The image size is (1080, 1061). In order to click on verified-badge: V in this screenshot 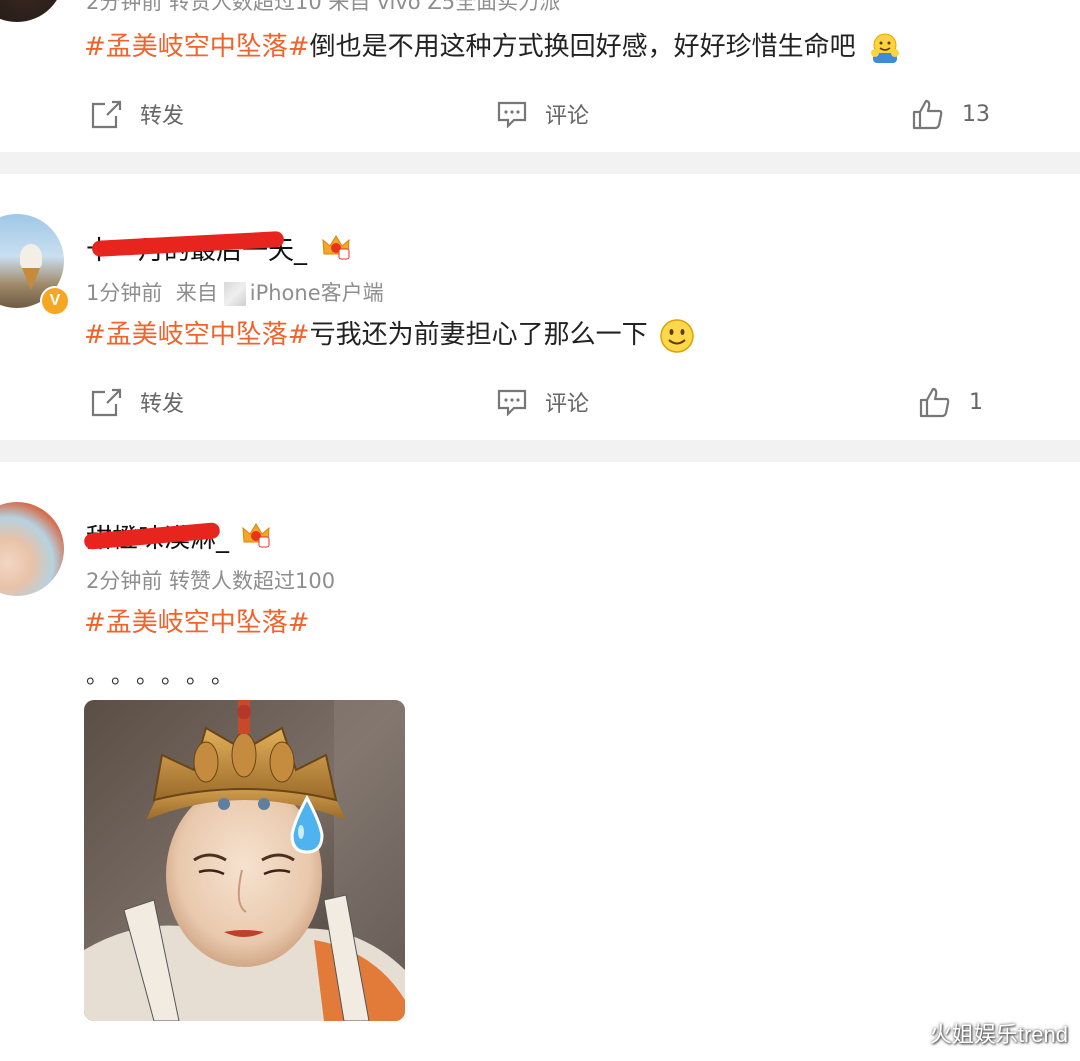, I will do `click(55, 301)`.